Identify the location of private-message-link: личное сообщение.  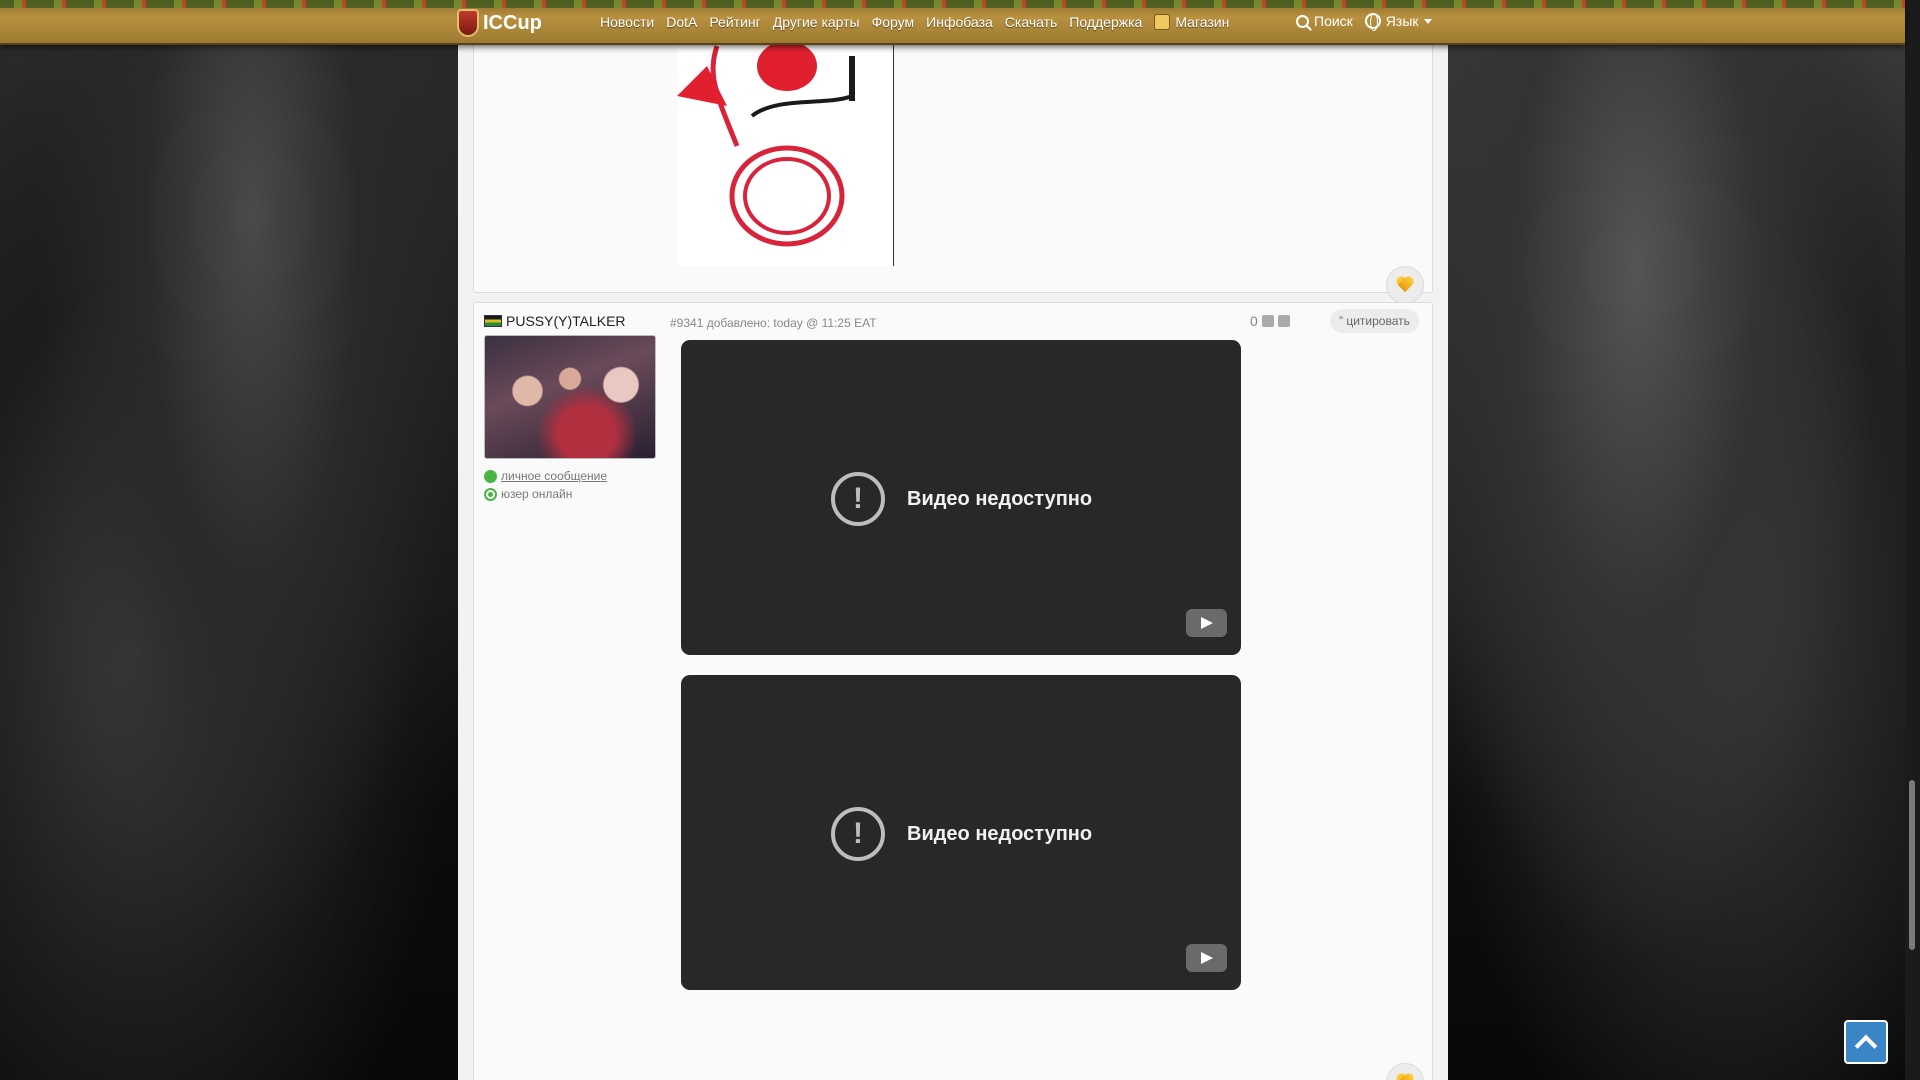
(571, 476).